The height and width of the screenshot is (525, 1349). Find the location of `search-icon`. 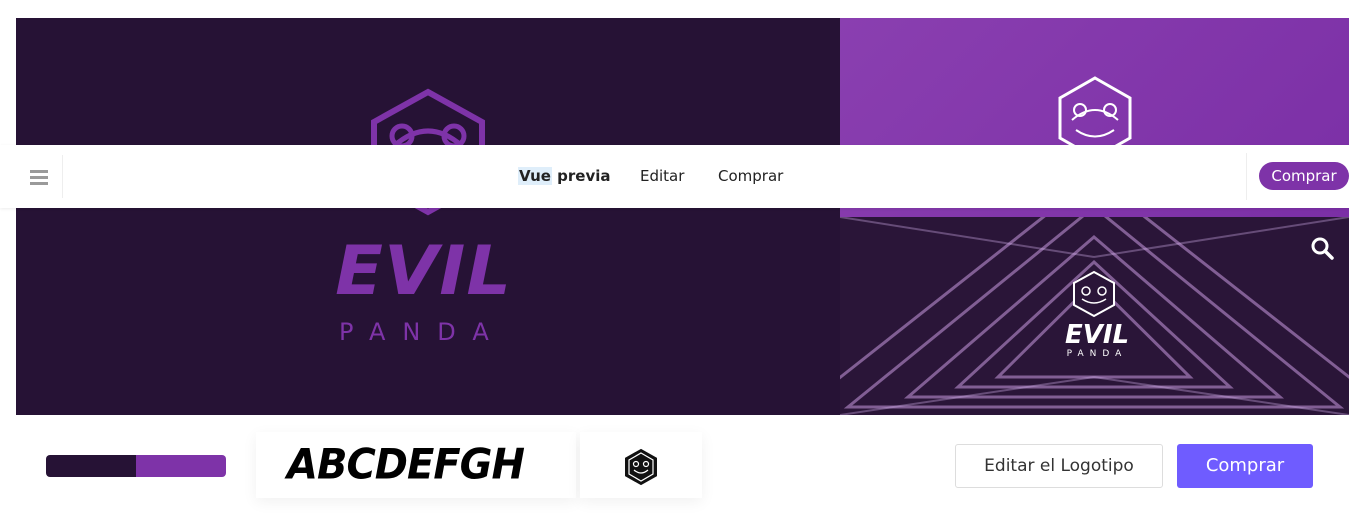

search-icon is located at coordinates (1322, 248).